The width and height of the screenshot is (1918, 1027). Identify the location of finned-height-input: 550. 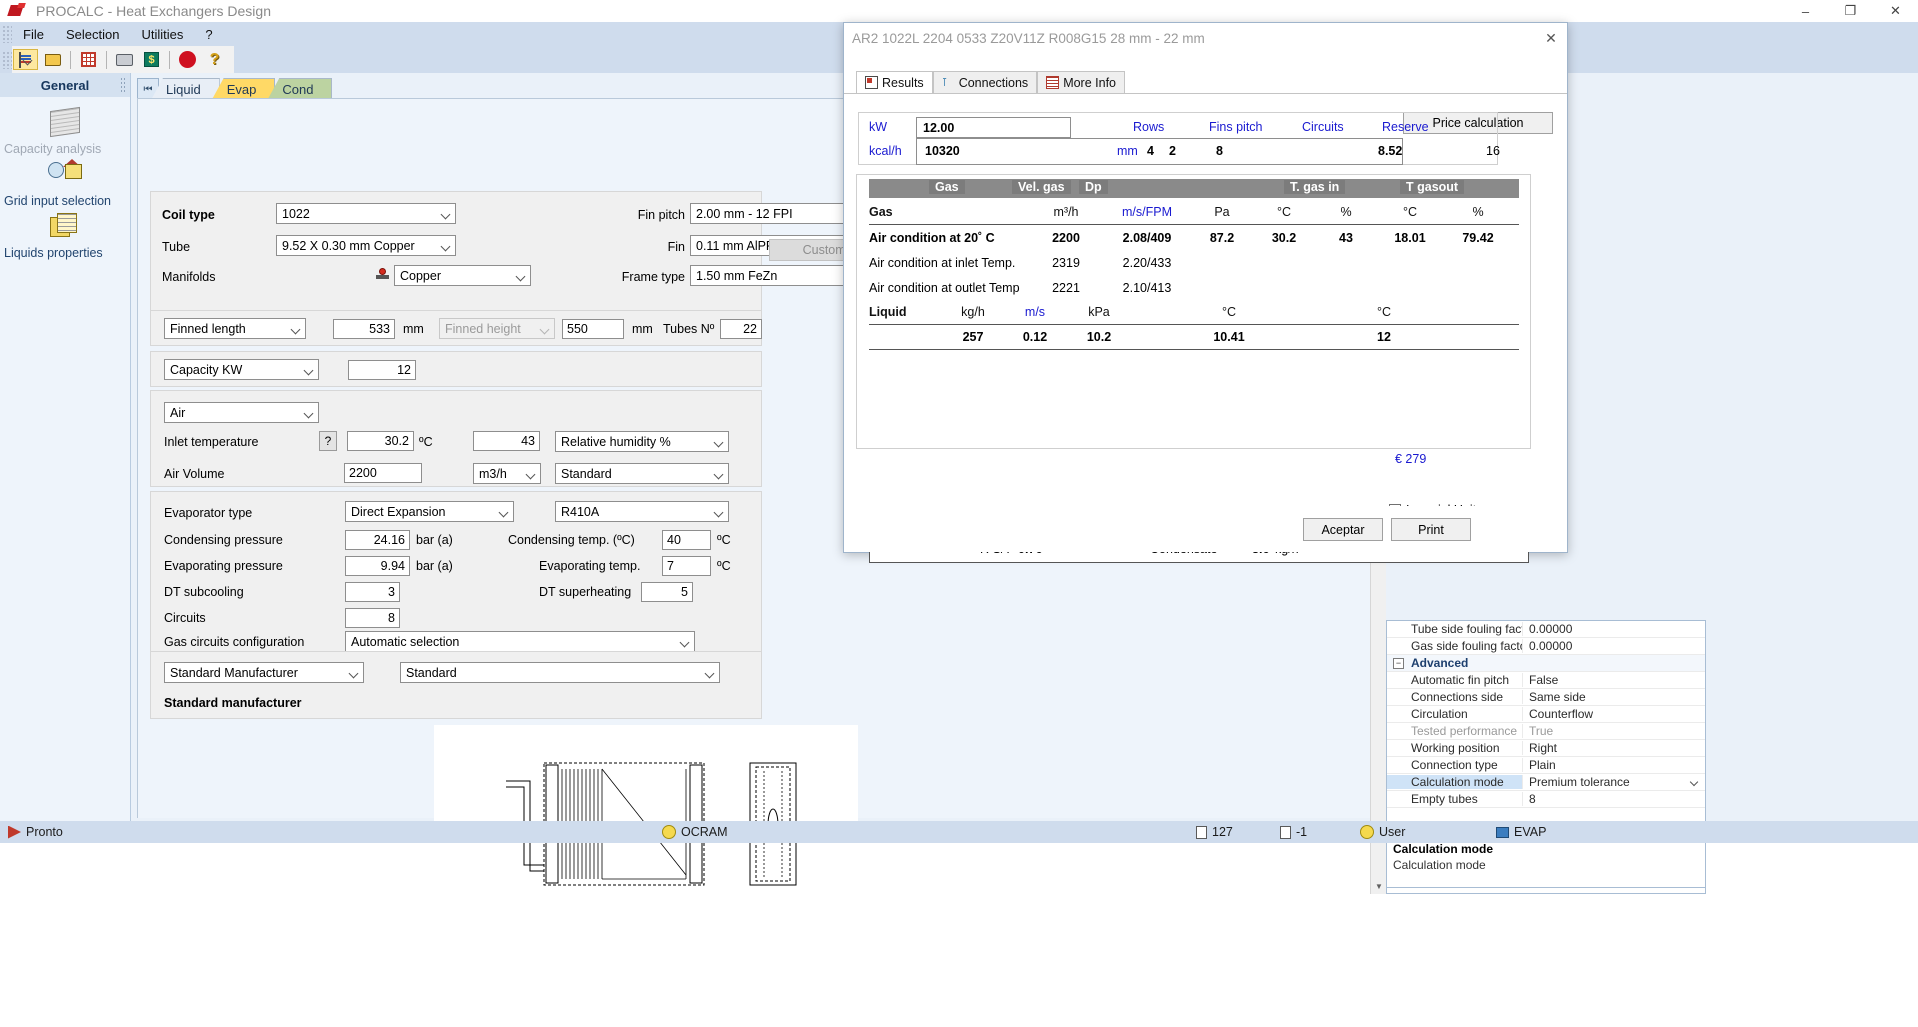
(593, 329).